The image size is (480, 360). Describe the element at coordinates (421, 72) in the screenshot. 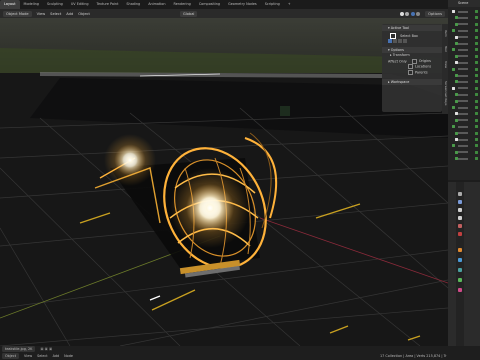

I see `parents-label: Parents` at that location.